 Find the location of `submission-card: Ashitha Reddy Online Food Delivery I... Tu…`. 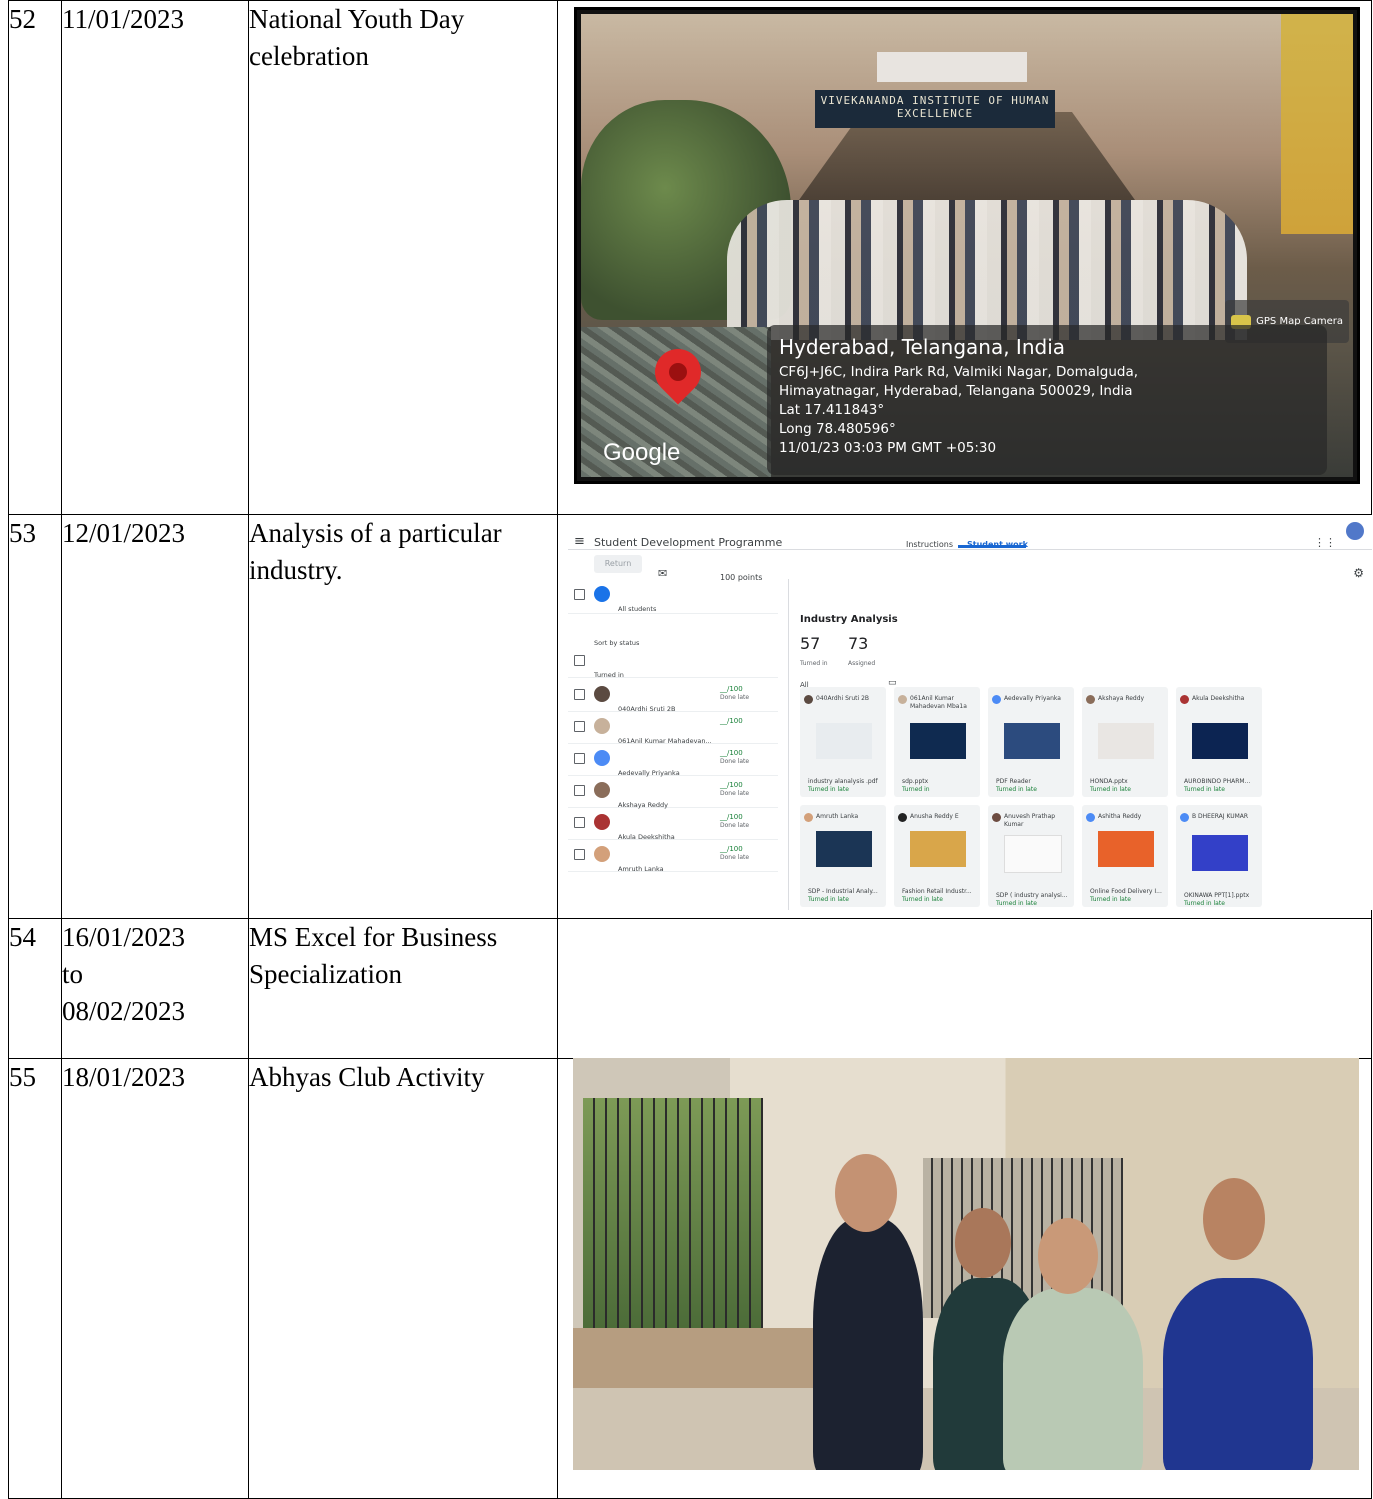

submission-card: Ashitha Reddy Online Food Delivery I... Tu… is located at coordinates (1125, 856).